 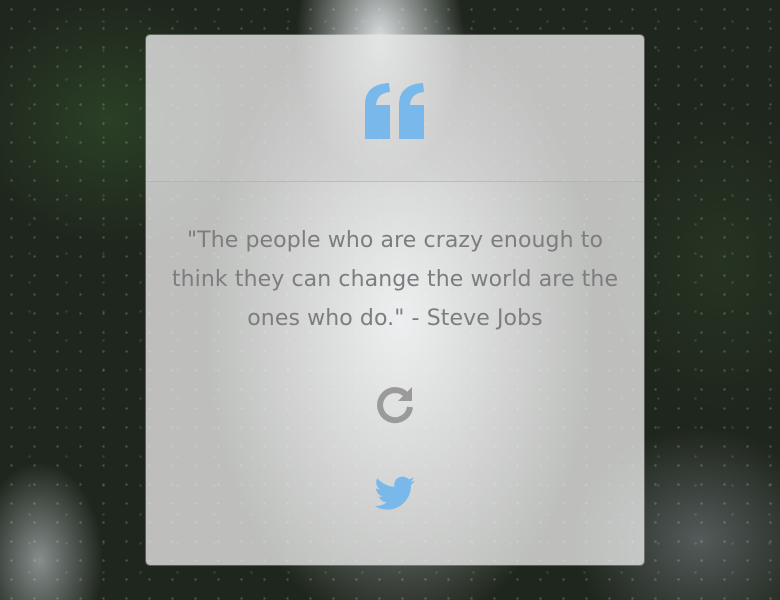 What do you see at coordinates (395, 111) in the screenshot?
I see `quote-left-icon` at bounding box center [395, 111].